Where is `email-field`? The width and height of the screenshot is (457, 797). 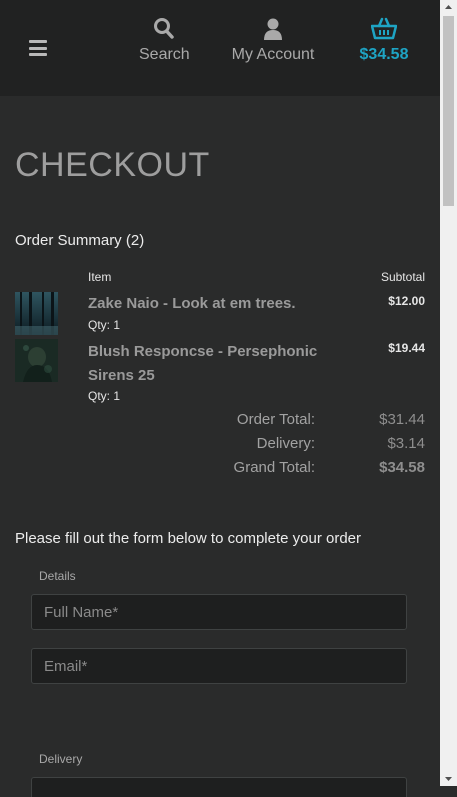
email-field is located at coordinates (219, 666).